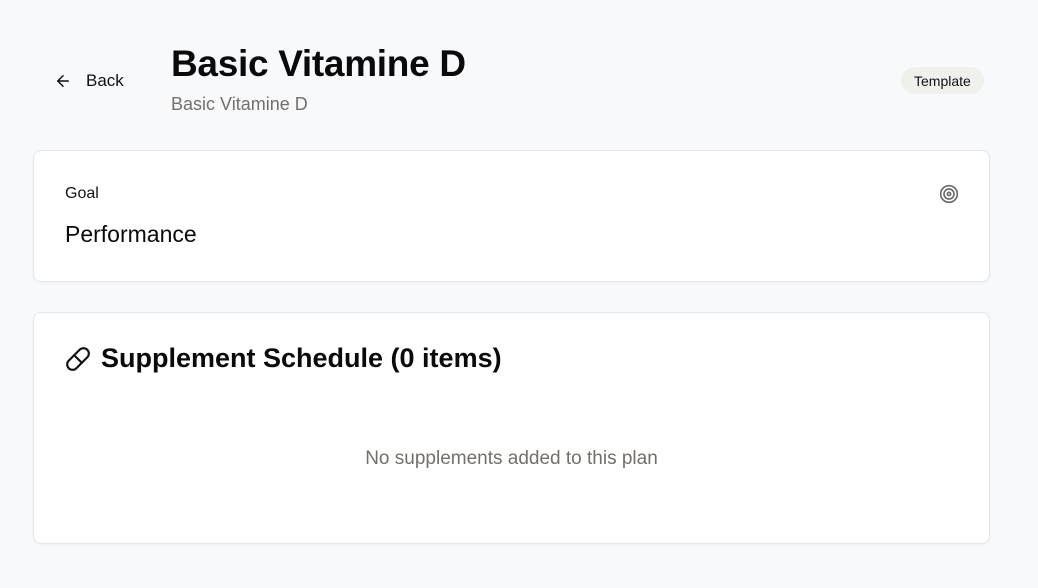  What do you see at coordinates (318, 63) in the screenshot?
I see `page-title: Basic Vitamine D` at bounding box center [318, 63].